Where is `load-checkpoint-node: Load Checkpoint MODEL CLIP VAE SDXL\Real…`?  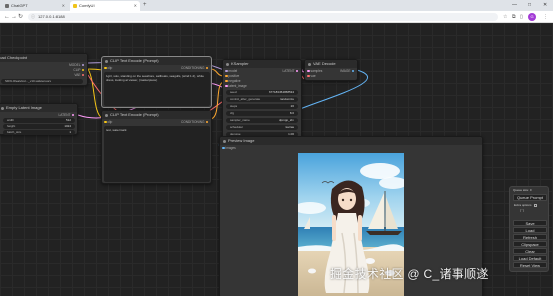
load-checkpoint-node: Load Checkpoint MODEL CLIP VAE SDXL\Real… is located at coordinates (44, 69).